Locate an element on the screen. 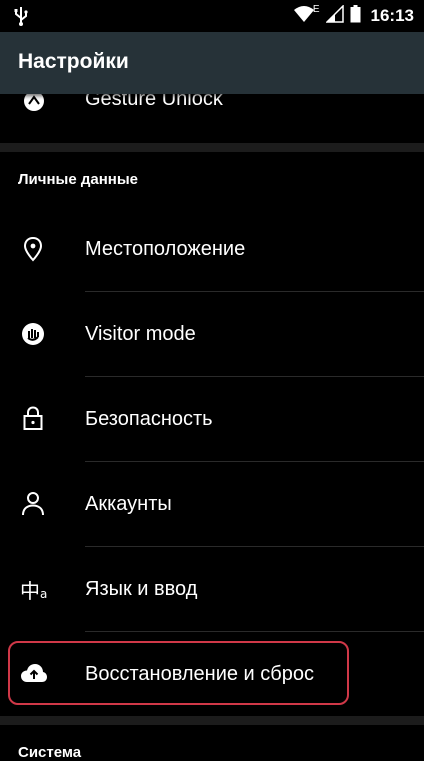  wifi-icon is located at coordinates (304, 16).